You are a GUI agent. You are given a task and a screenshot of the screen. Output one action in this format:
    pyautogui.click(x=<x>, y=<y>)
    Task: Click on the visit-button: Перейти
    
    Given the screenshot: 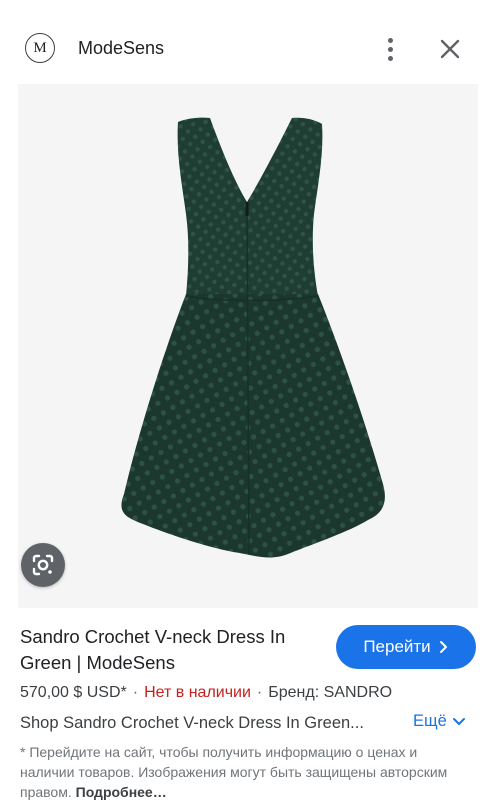 What is the action you would take?
    pyautogui.click(x=406, y=647)
    